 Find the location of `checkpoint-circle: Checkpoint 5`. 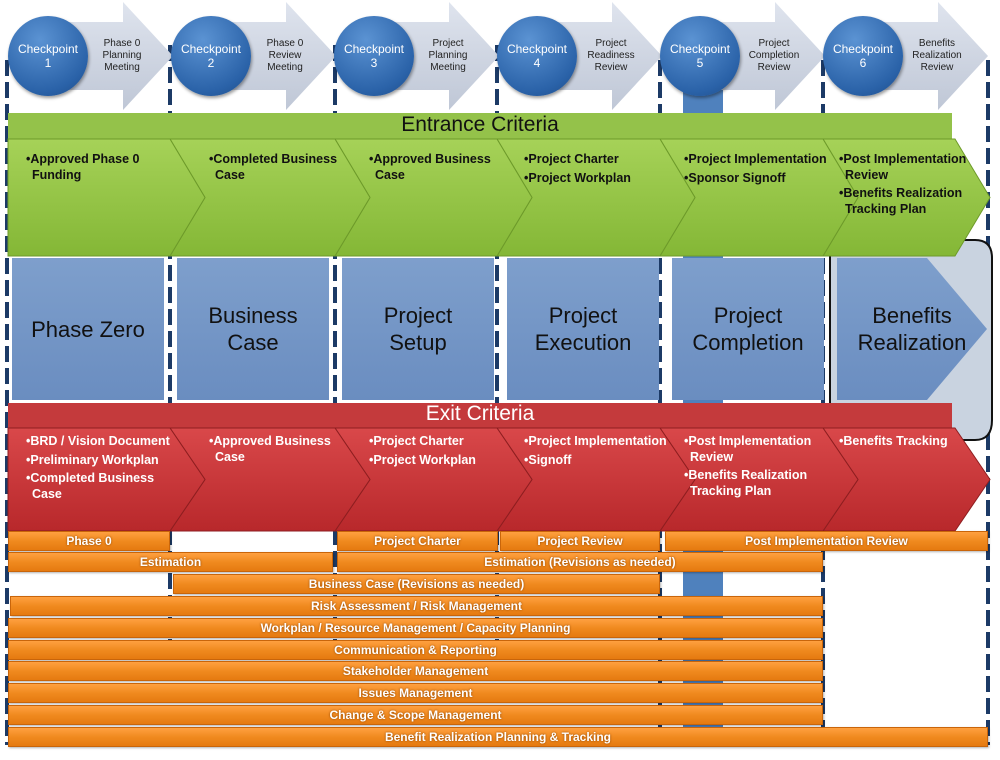

checkpoint-circle: Checkpoint 5 is located at coordinates (700, 56).